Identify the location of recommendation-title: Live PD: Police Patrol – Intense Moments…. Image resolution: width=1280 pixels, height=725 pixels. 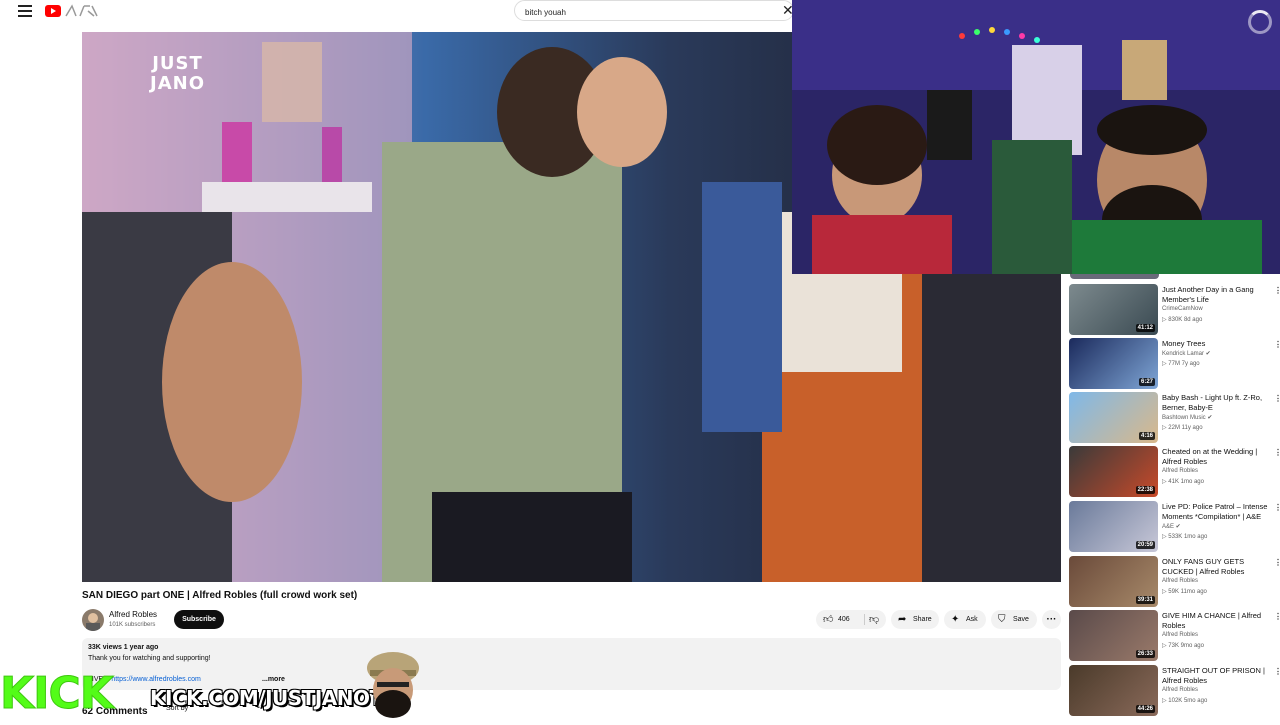
(1217, 512).